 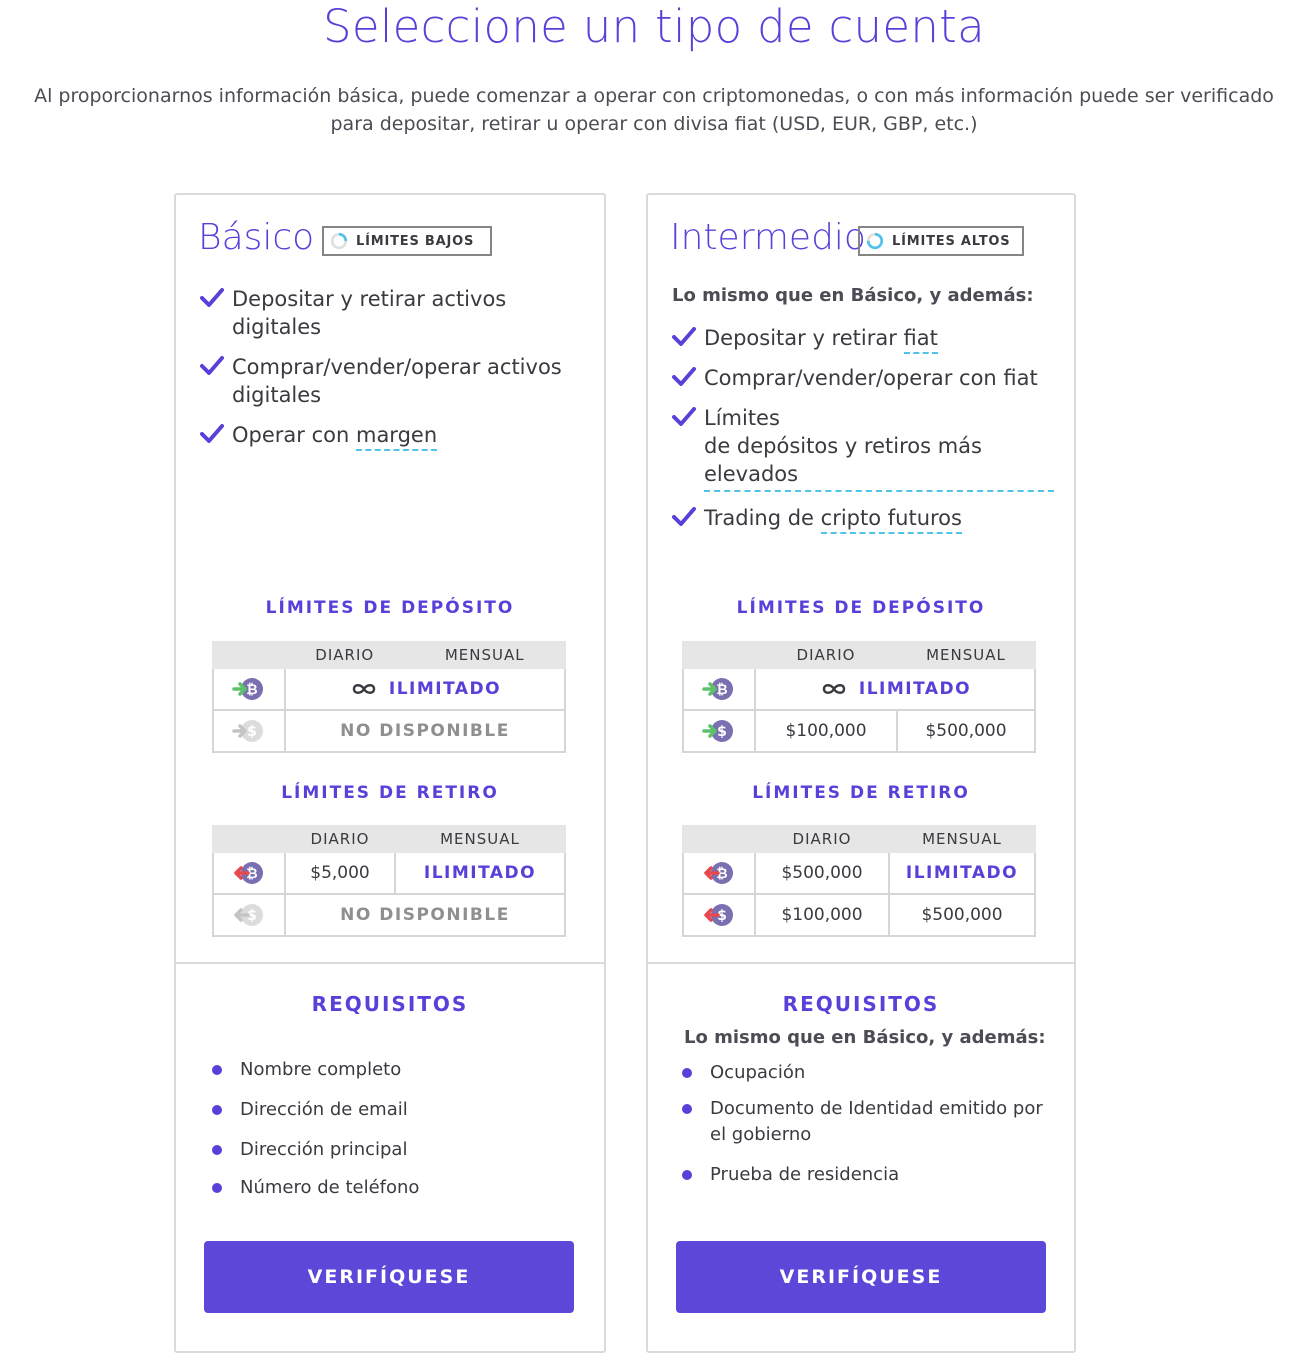 I want to click on basic-title: Básico, so click(x=256, y=237).